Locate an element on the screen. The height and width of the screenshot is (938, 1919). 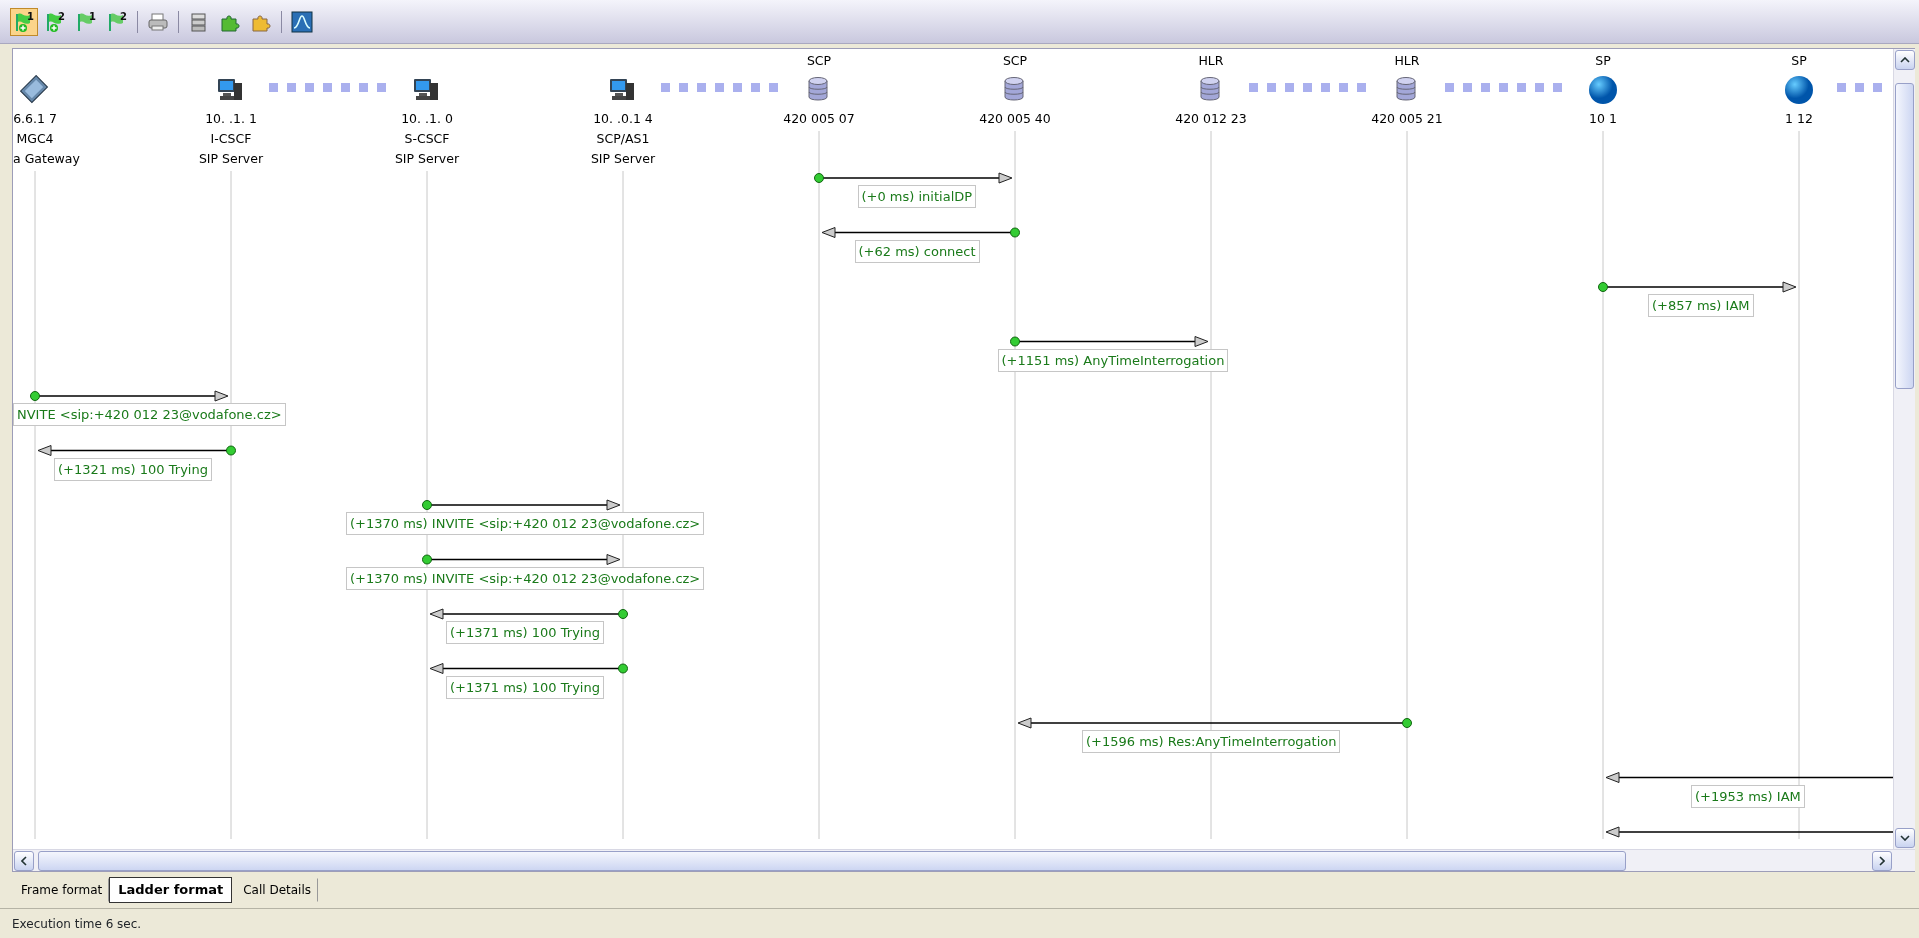
node-address: 420 005 21 is located at coordinates (1407, 119).